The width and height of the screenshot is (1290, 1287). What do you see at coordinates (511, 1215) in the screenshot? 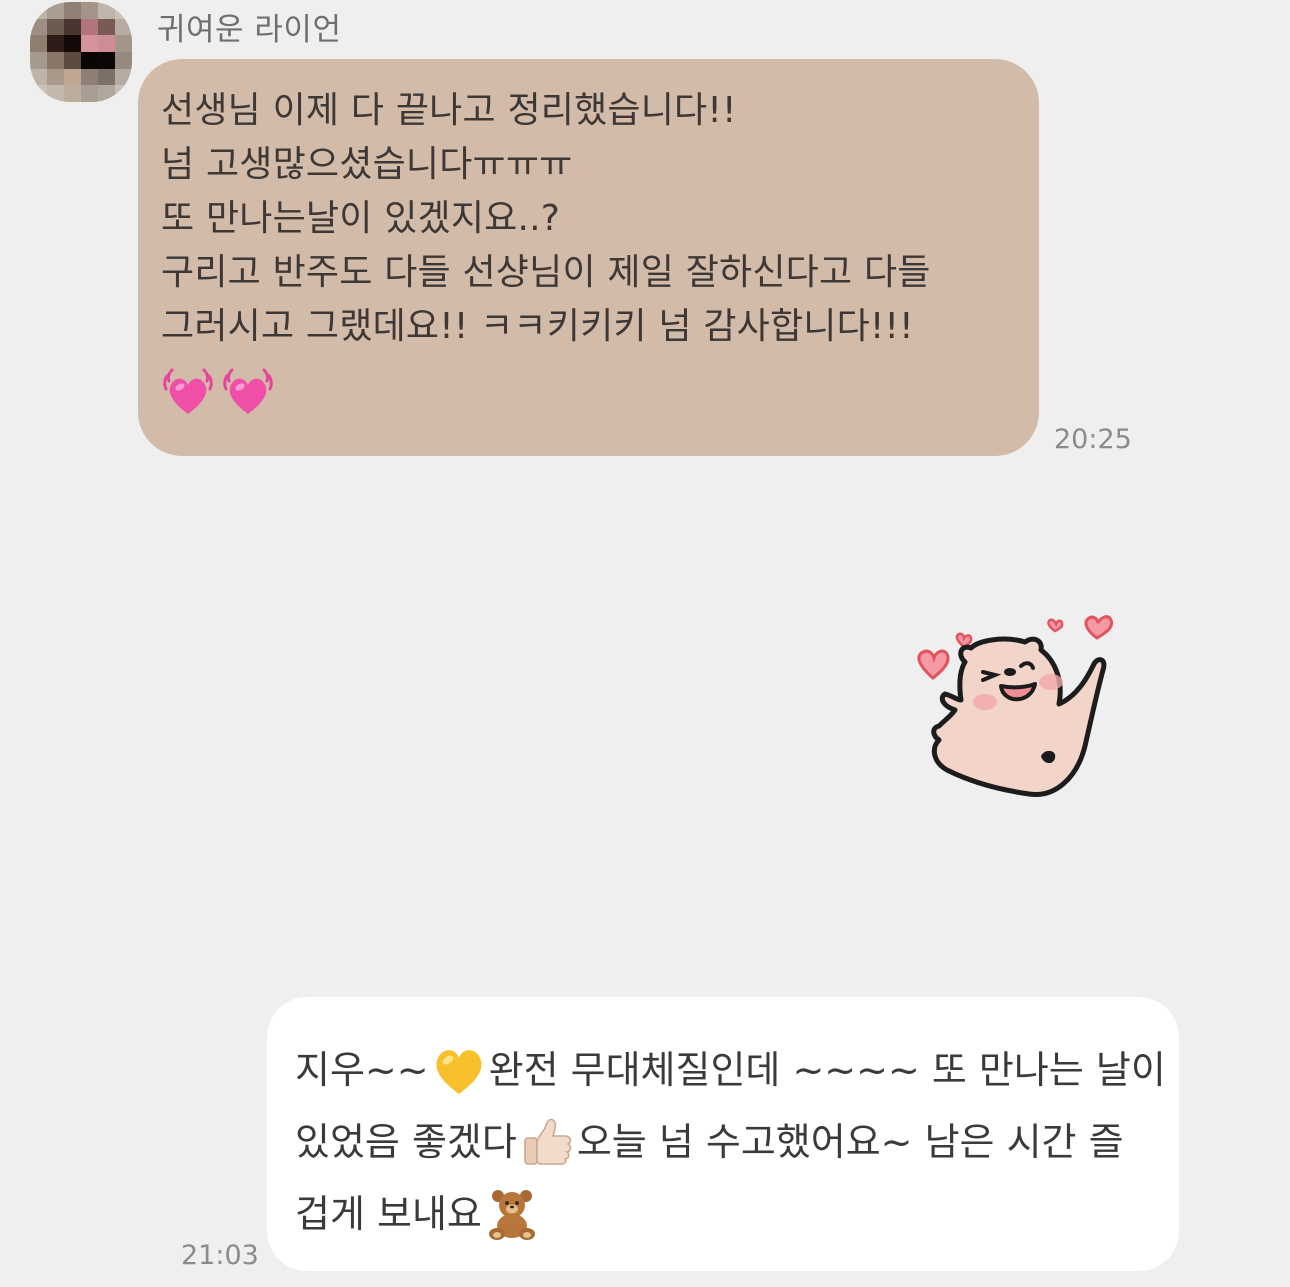
I see `teddy-bear-emoji` at bounding box center [511, 1215].